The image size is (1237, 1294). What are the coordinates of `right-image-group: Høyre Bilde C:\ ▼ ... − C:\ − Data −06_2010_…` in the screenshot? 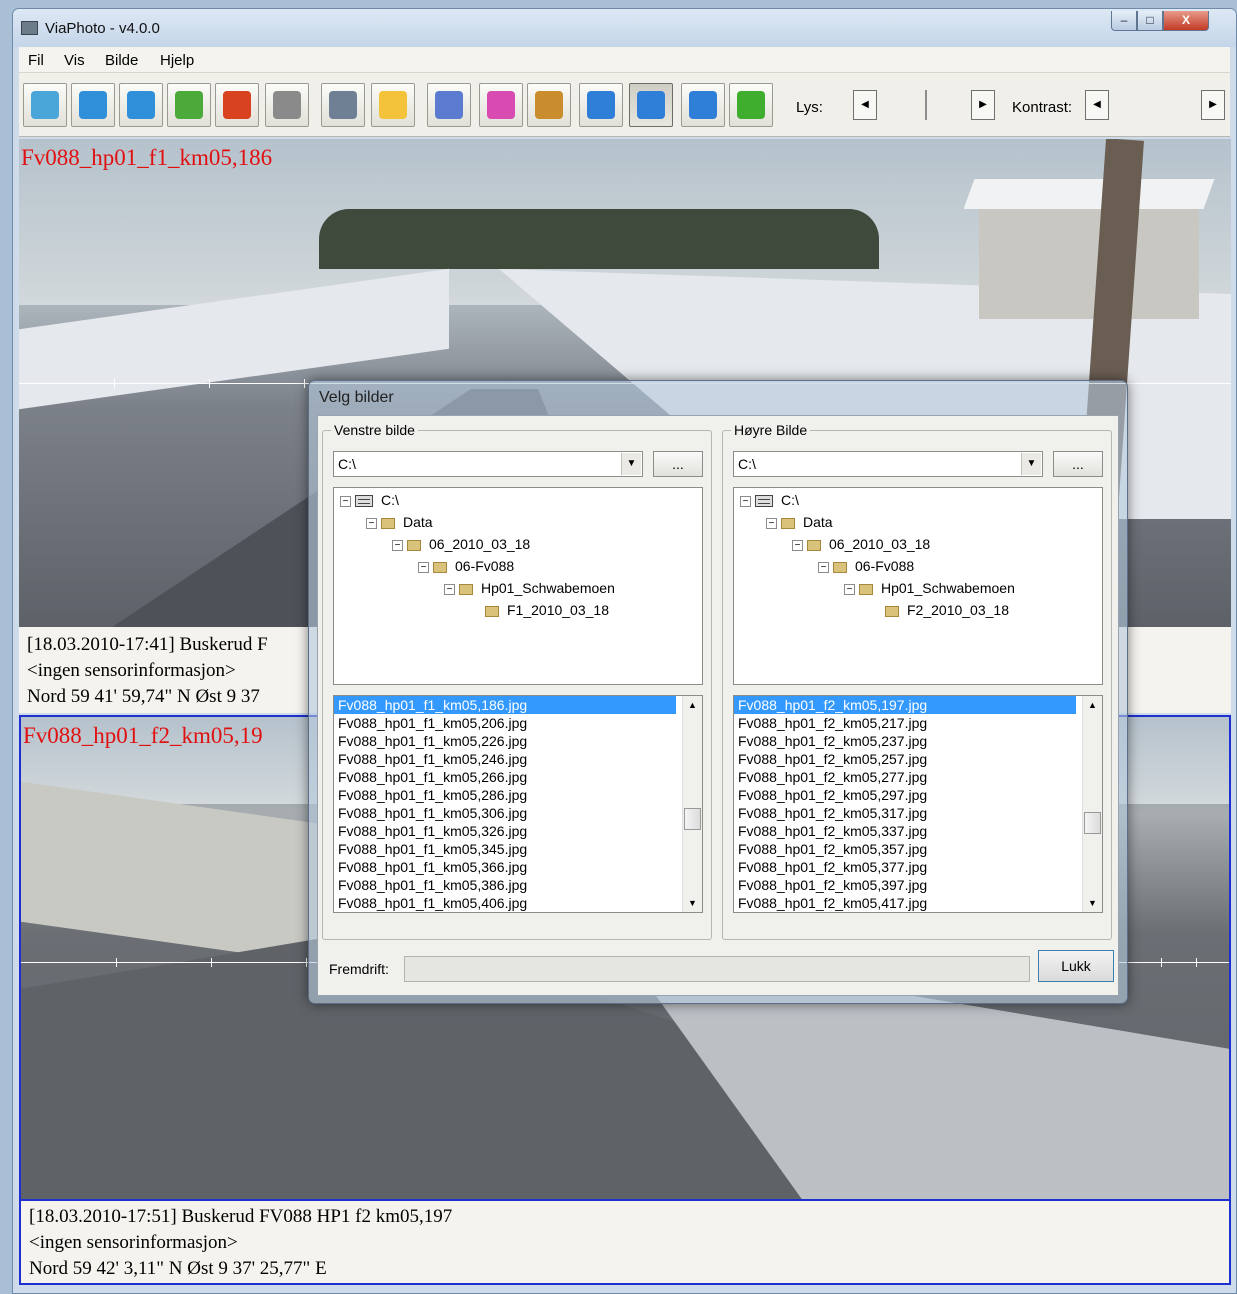 It's located at (917, 681).